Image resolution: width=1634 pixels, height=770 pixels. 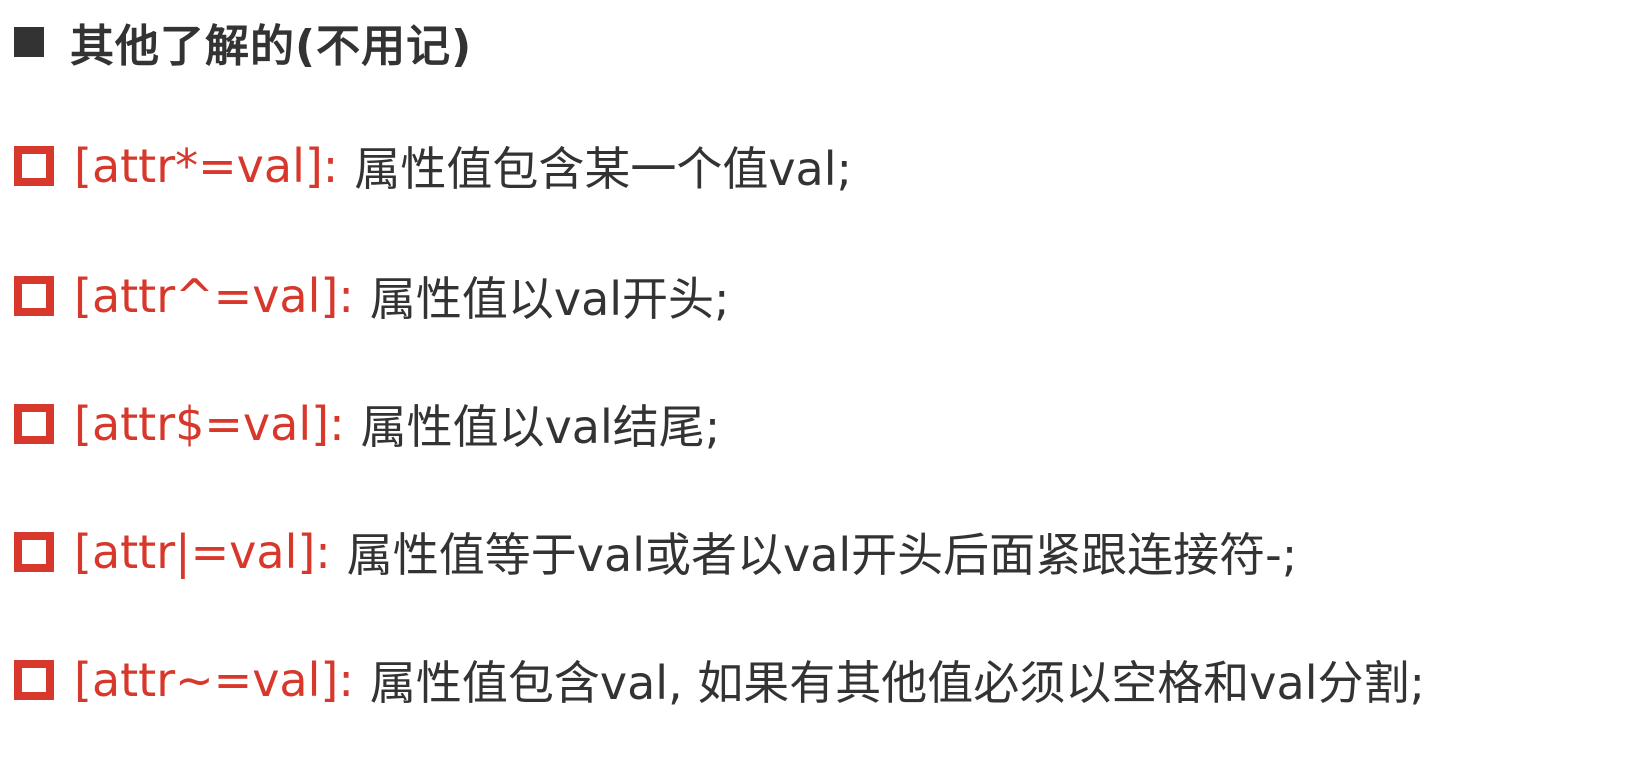 What do you see at coordinates (214, 296) in the screenshot?
I see `selector-syntax: [attr^=val]:` at bounding box center [214, 296].